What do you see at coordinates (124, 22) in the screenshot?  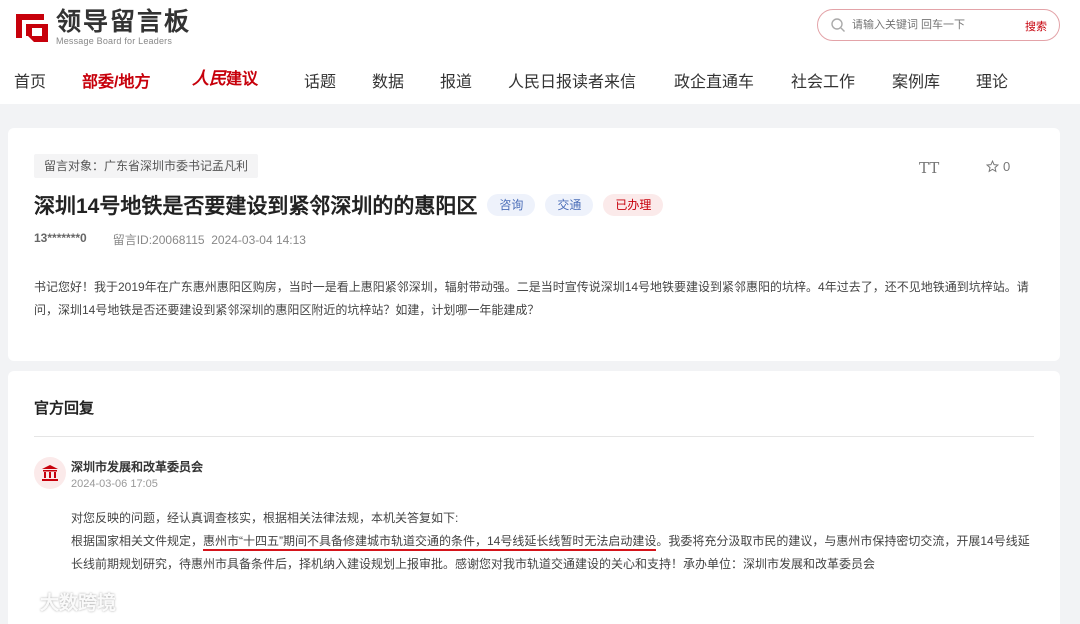 I see `logo-title: 领导留言板` at bounding box center [124, 22].